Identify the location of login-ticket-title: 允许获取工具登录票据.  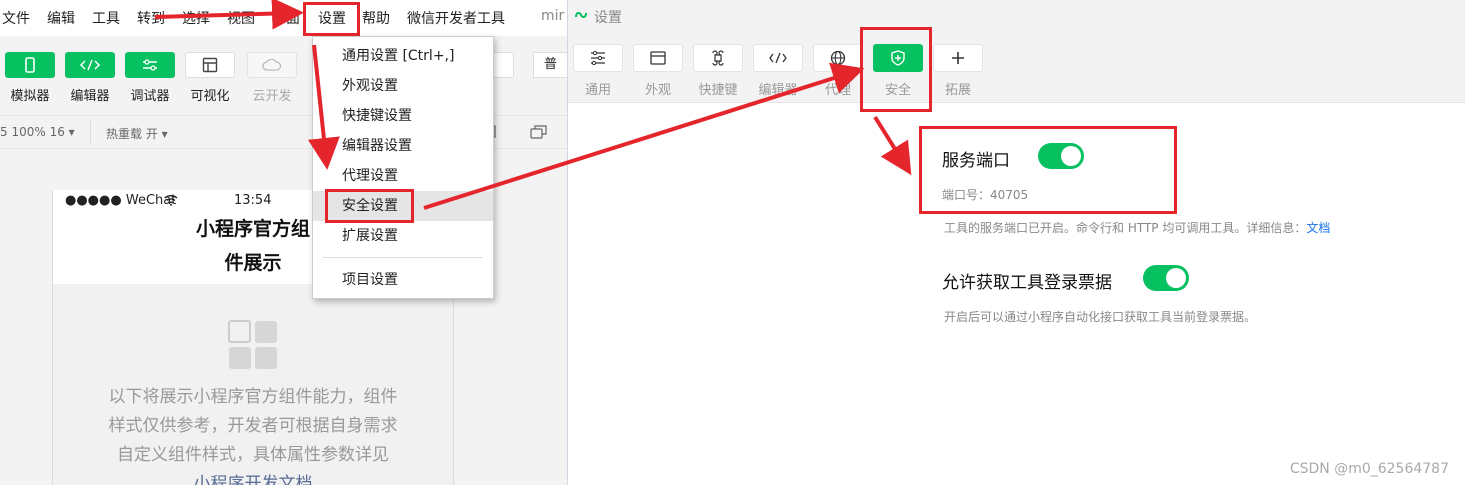
(1027, 283).